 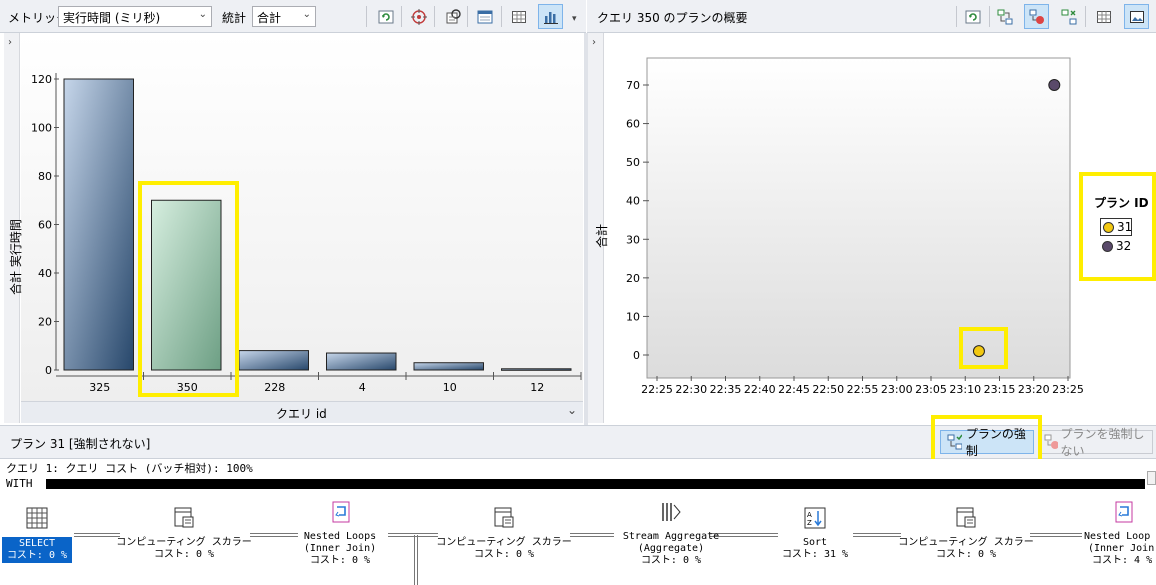 What do you see at coordinates (129, 468) in the screenshot?
I see `query-cost-line: クエリ 1: クエリ コスト (バッチ相対): 100%` at bounding box center [129, 468].